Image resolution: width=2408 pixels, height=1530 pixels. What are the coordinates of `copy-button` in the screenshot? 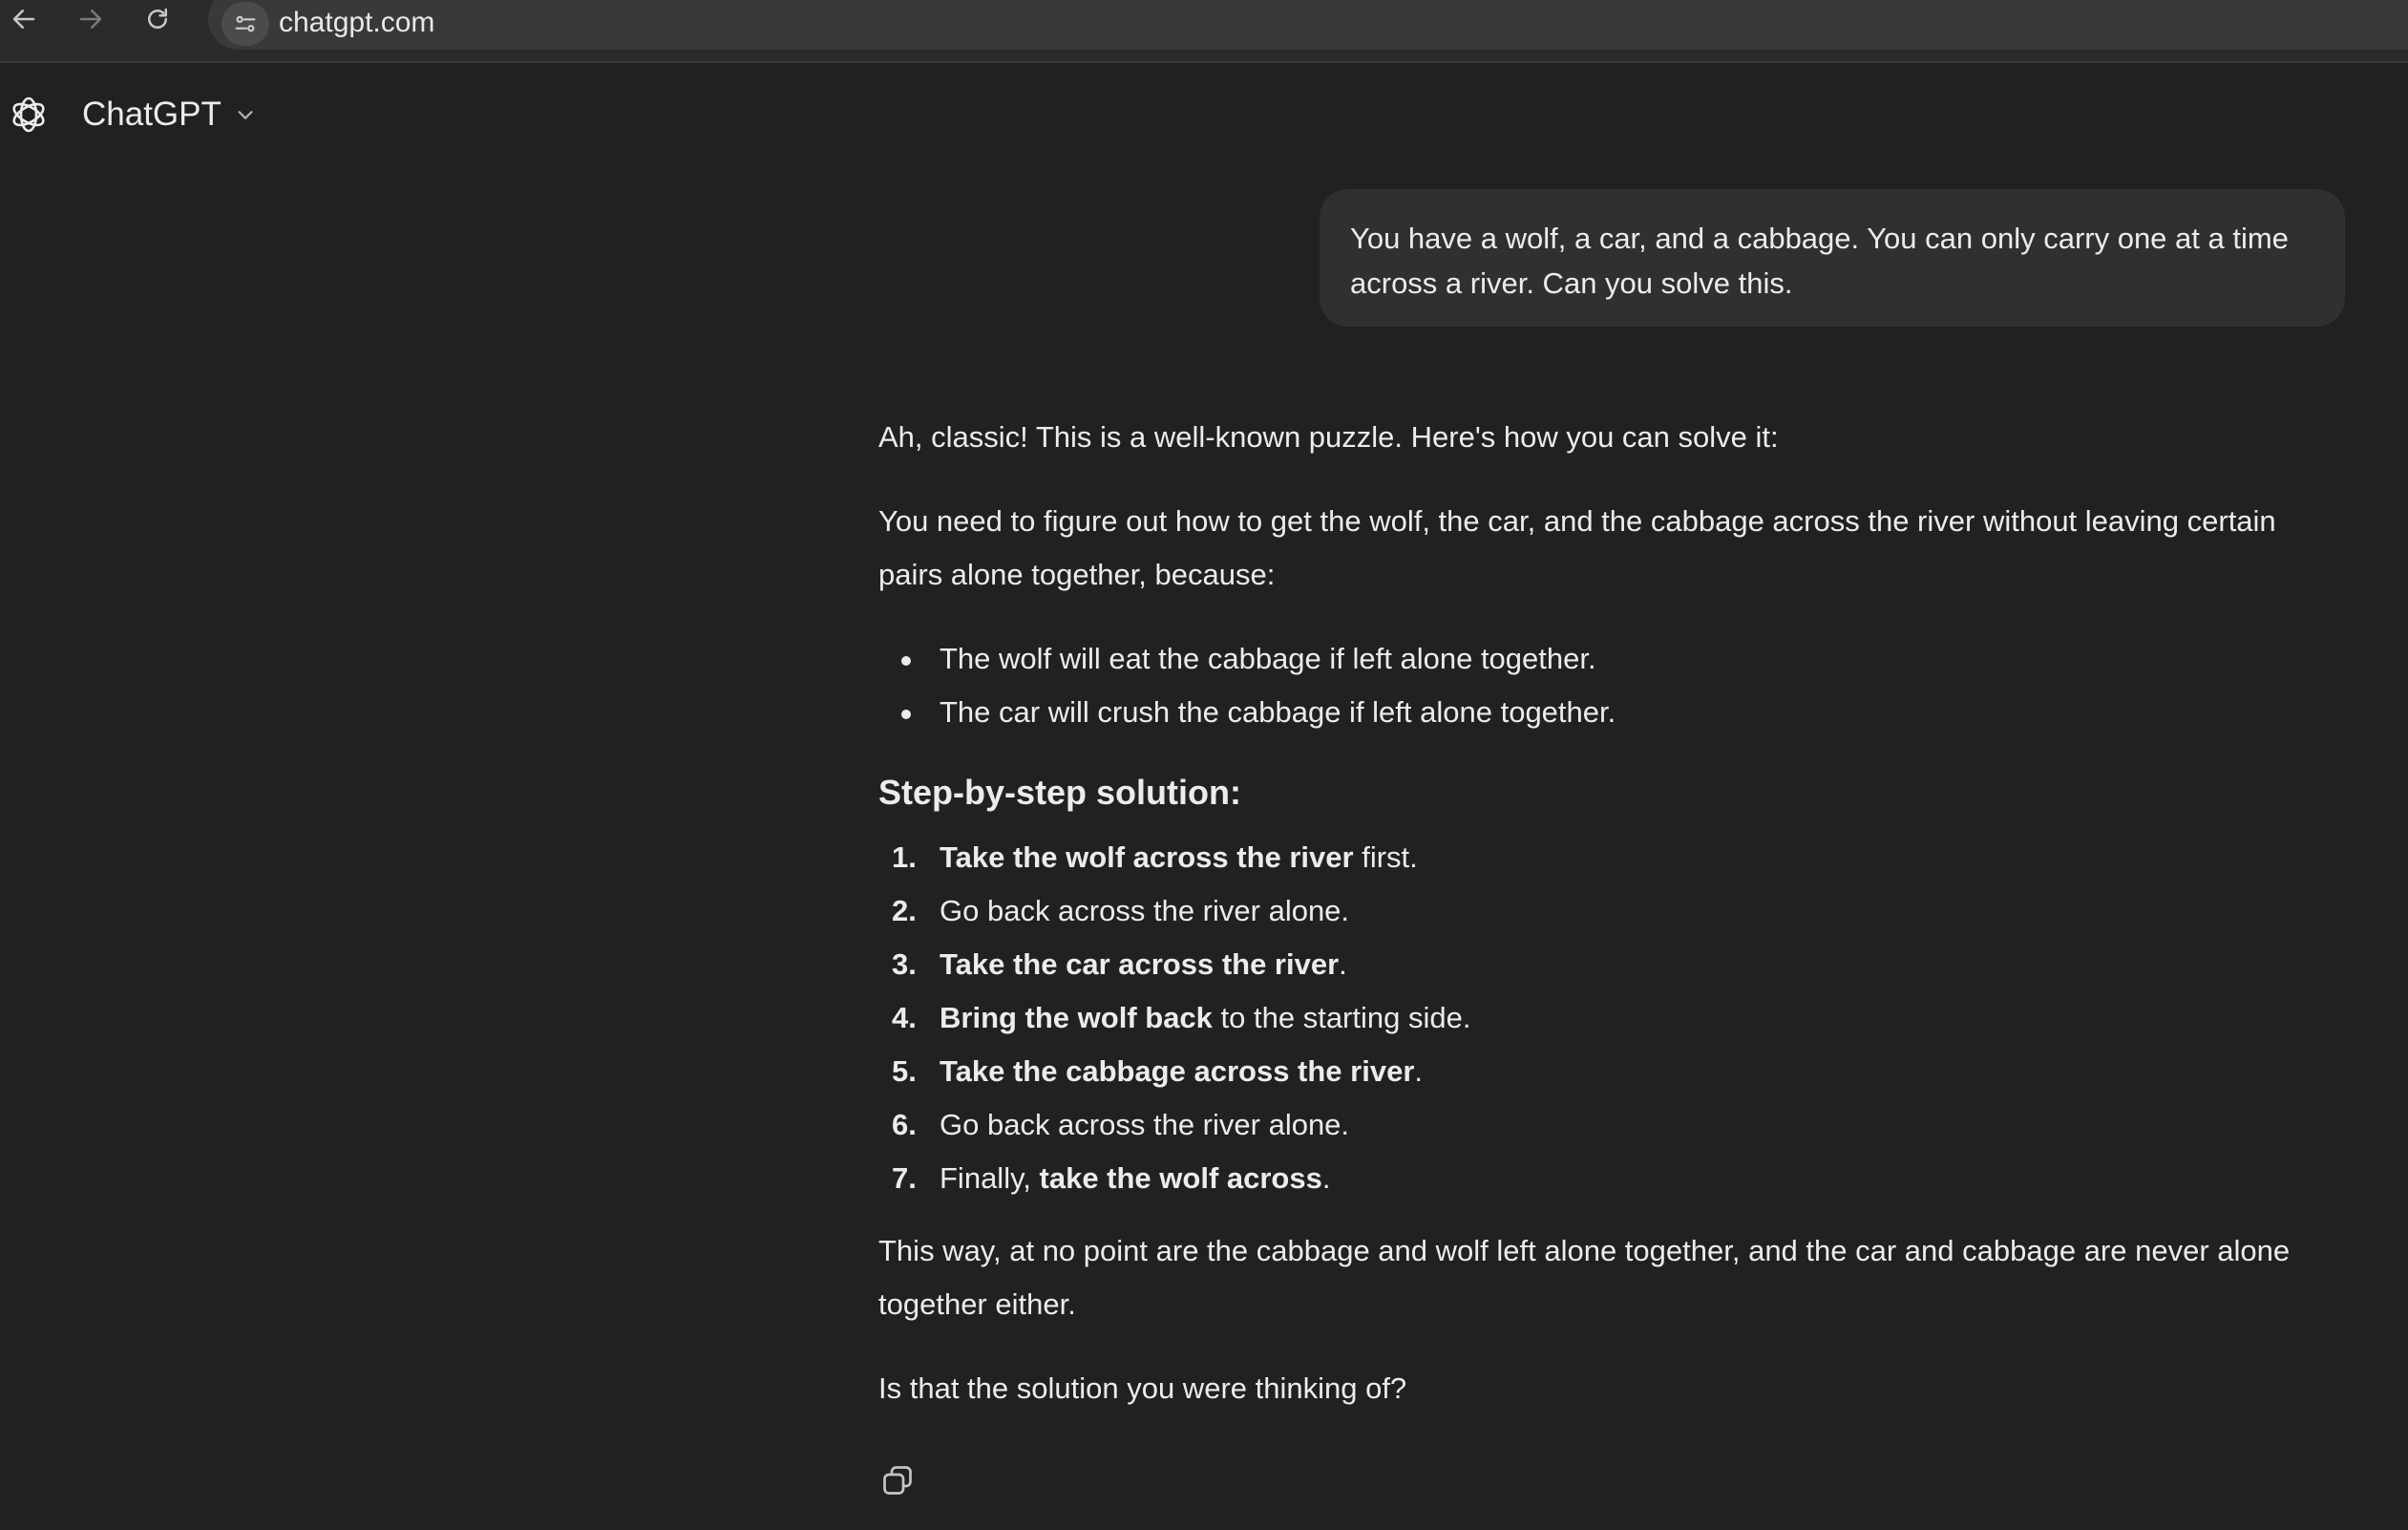 It's located at (898, 1480).